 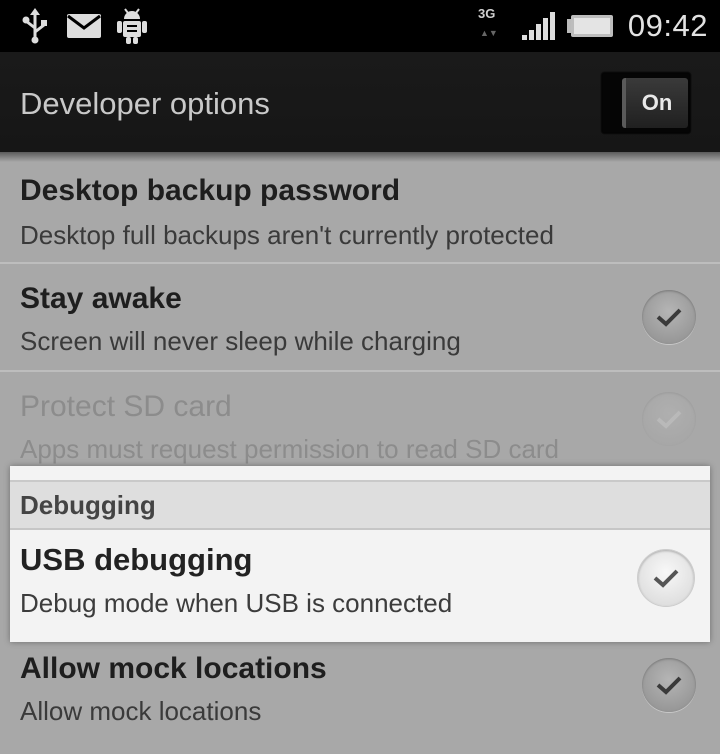 I want to click on allow-mock-locations-checkbox, so click(x=669, y=685).